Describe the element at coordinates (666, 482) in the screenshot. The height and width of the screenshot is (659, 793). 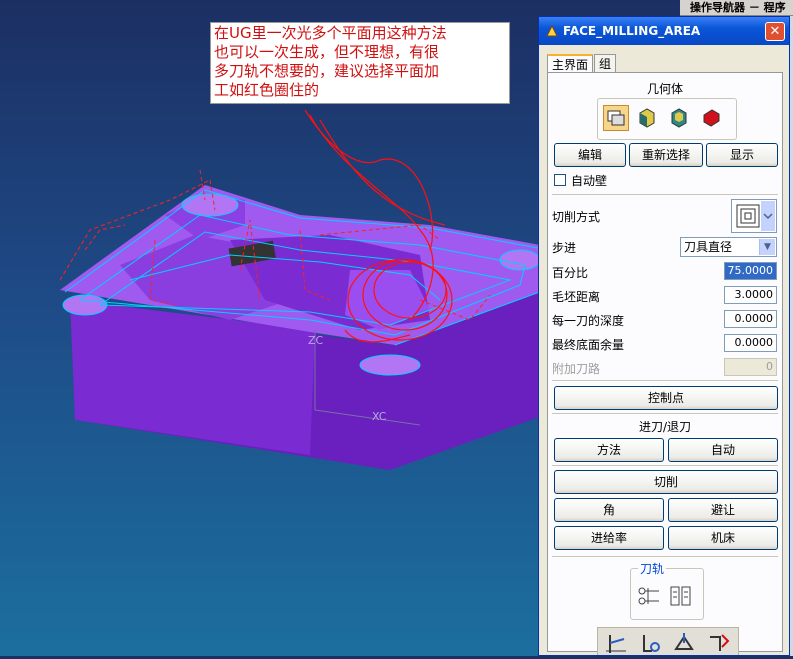
I see `cutting-button: 切削` at that location.